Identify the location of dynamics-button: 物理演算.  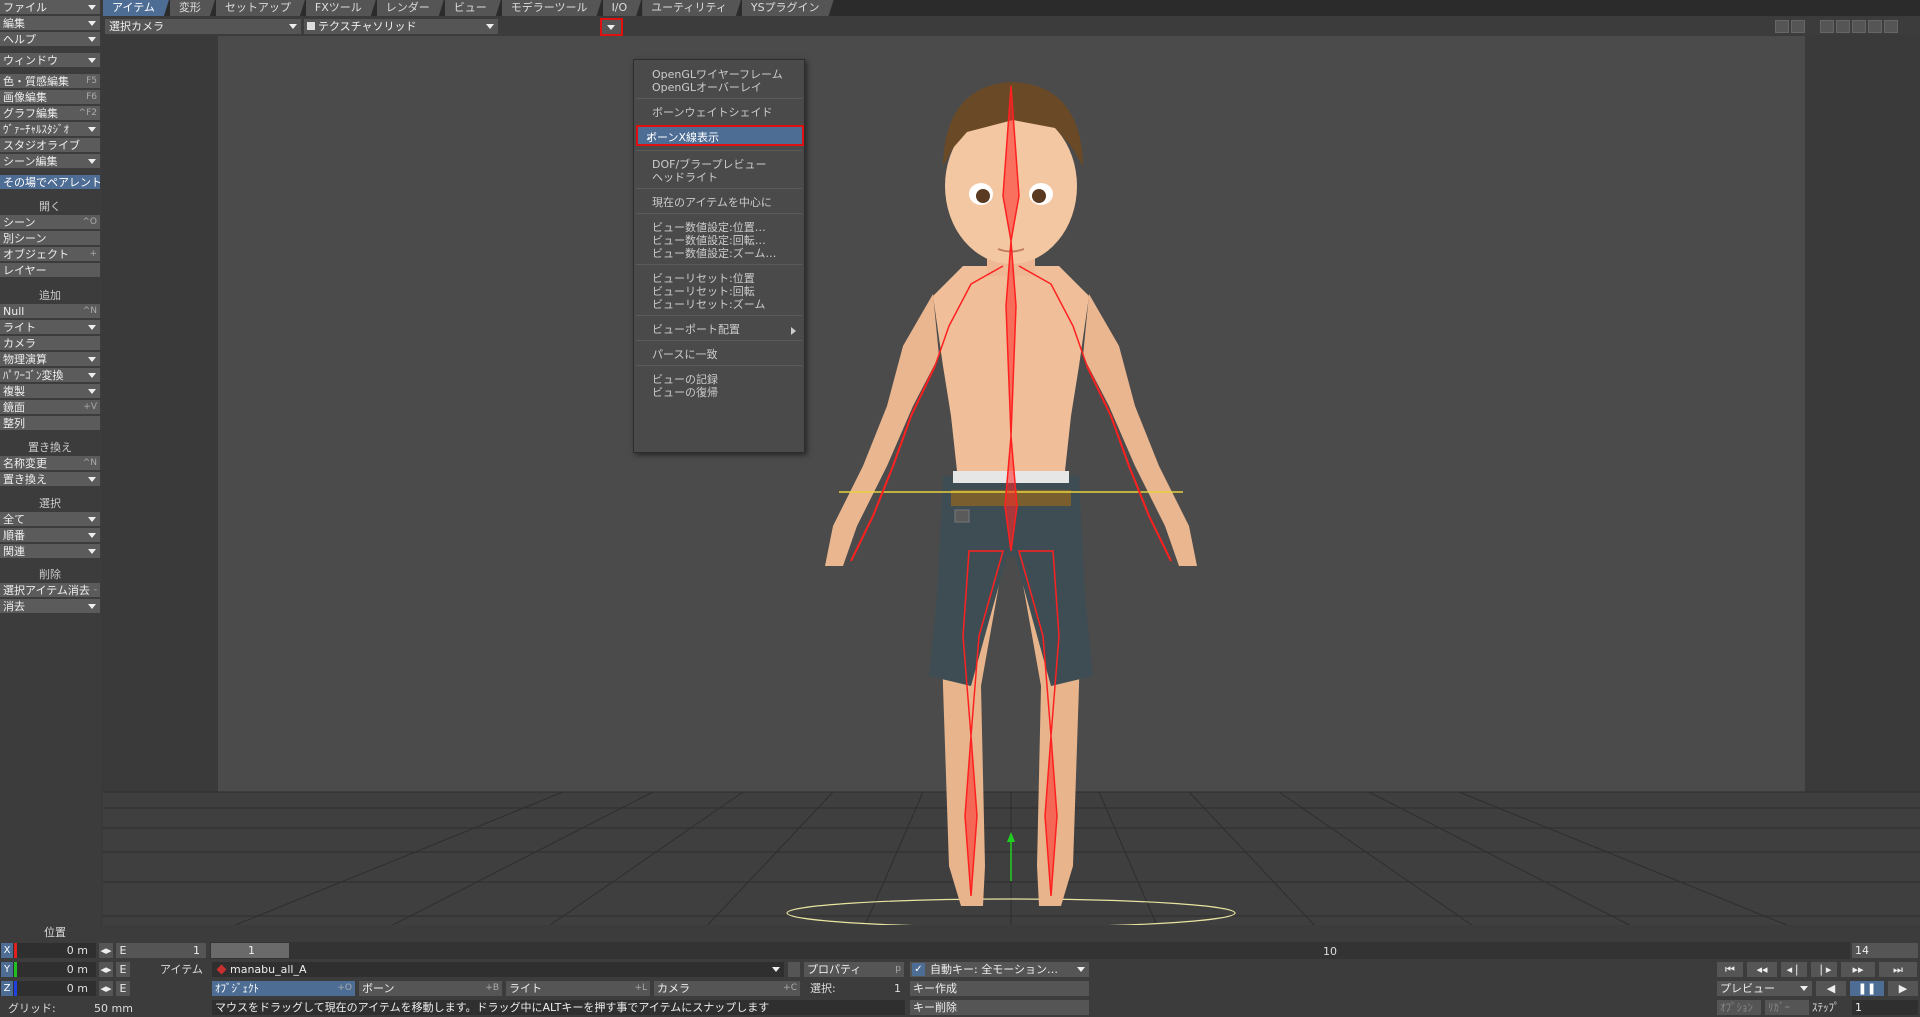
(50, 359).